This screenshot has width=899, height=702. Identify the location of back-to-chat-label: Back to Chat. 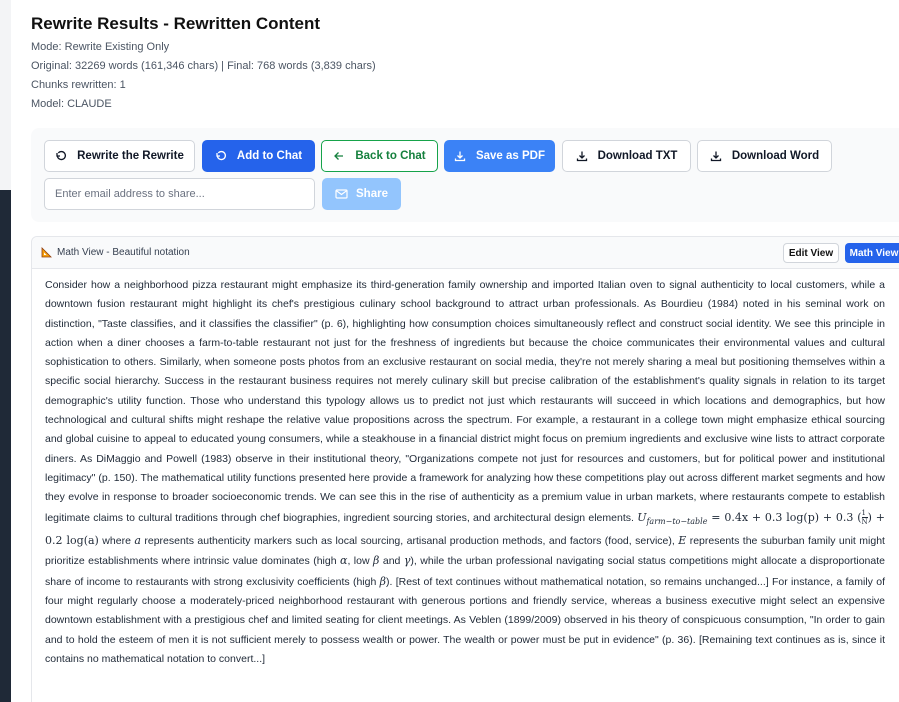
(390, 156).